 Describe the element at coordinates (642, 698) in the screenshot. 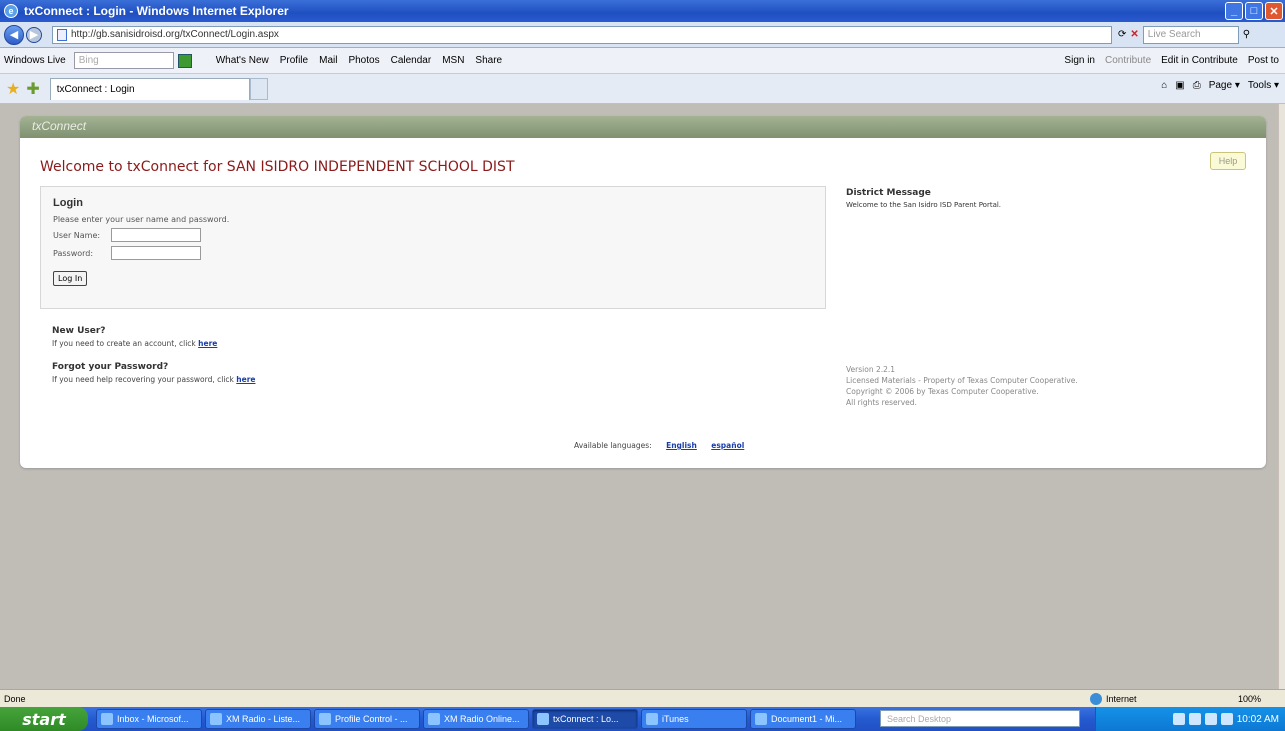

I see `status-bar: Done Internet 100%` at that location.